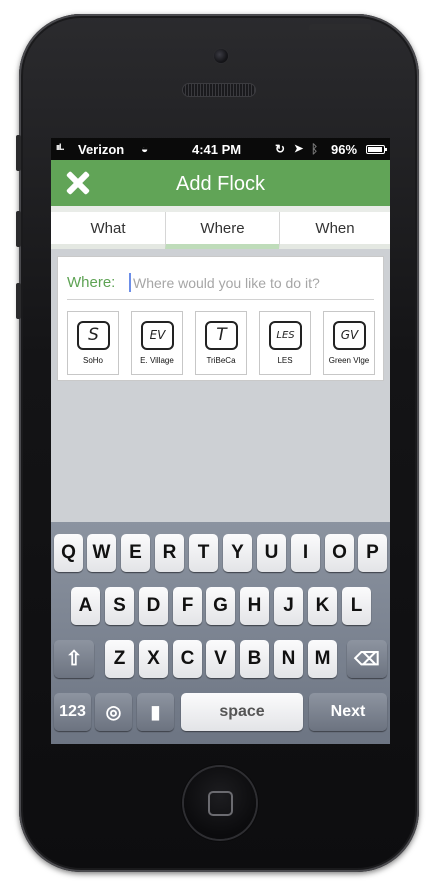 The height and width of the screenshot is (884, 437). What do you see at coordinates (348, 712) in the screenshot?
I see `next-key: Next` at bounding box center [348, 712].